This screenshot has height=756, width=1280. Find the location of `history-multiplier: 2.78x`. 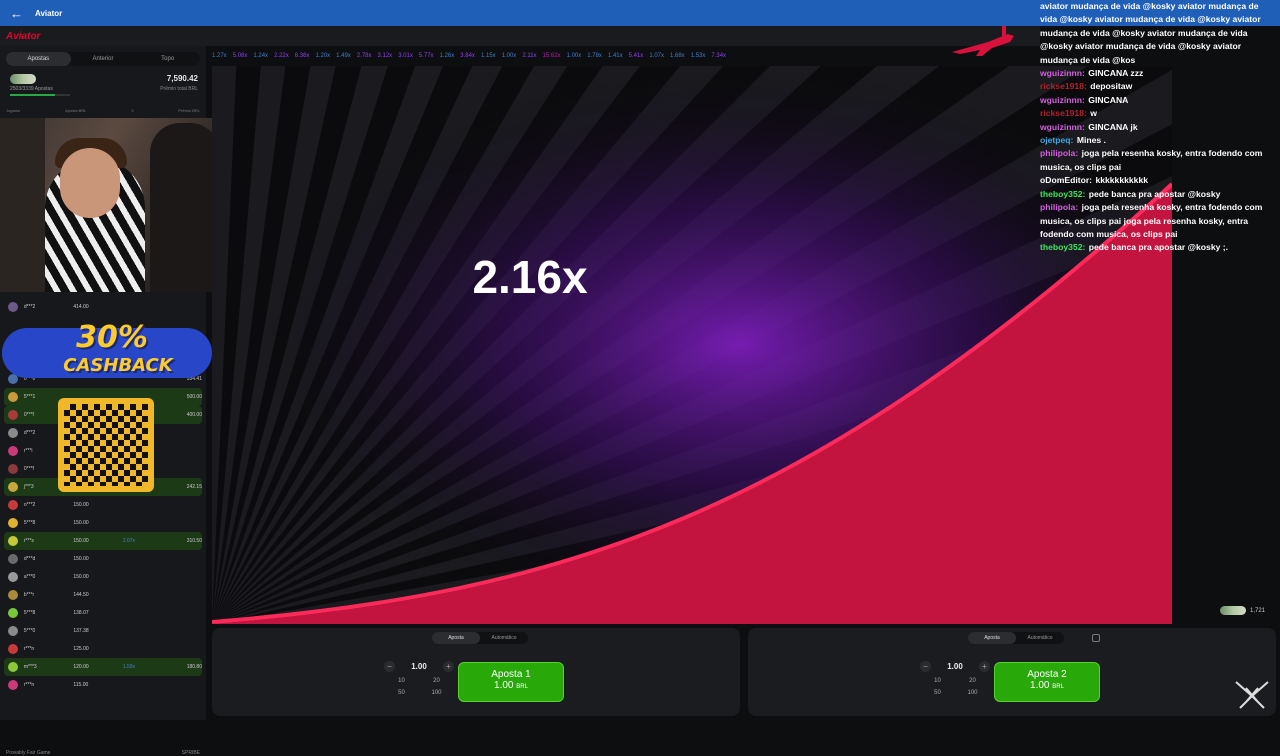

history-multiplier: 2.78x is located at coordinates (364, 56).